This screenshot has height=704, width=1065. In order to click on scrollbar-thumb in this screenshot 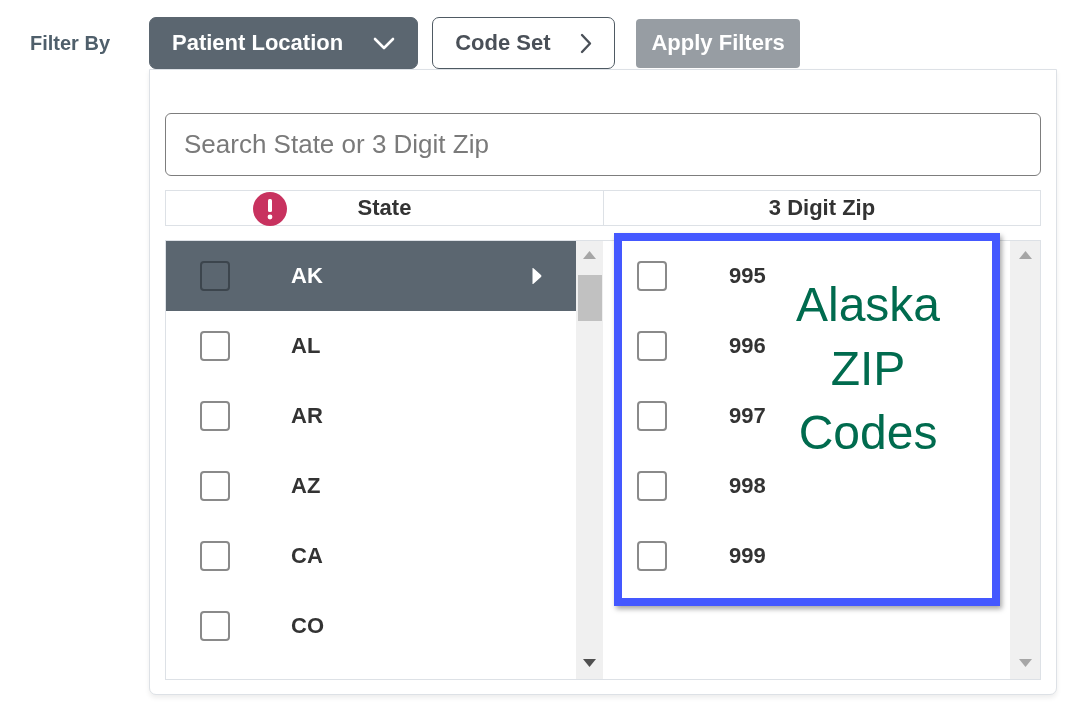, I will do `click(589, 298)`.